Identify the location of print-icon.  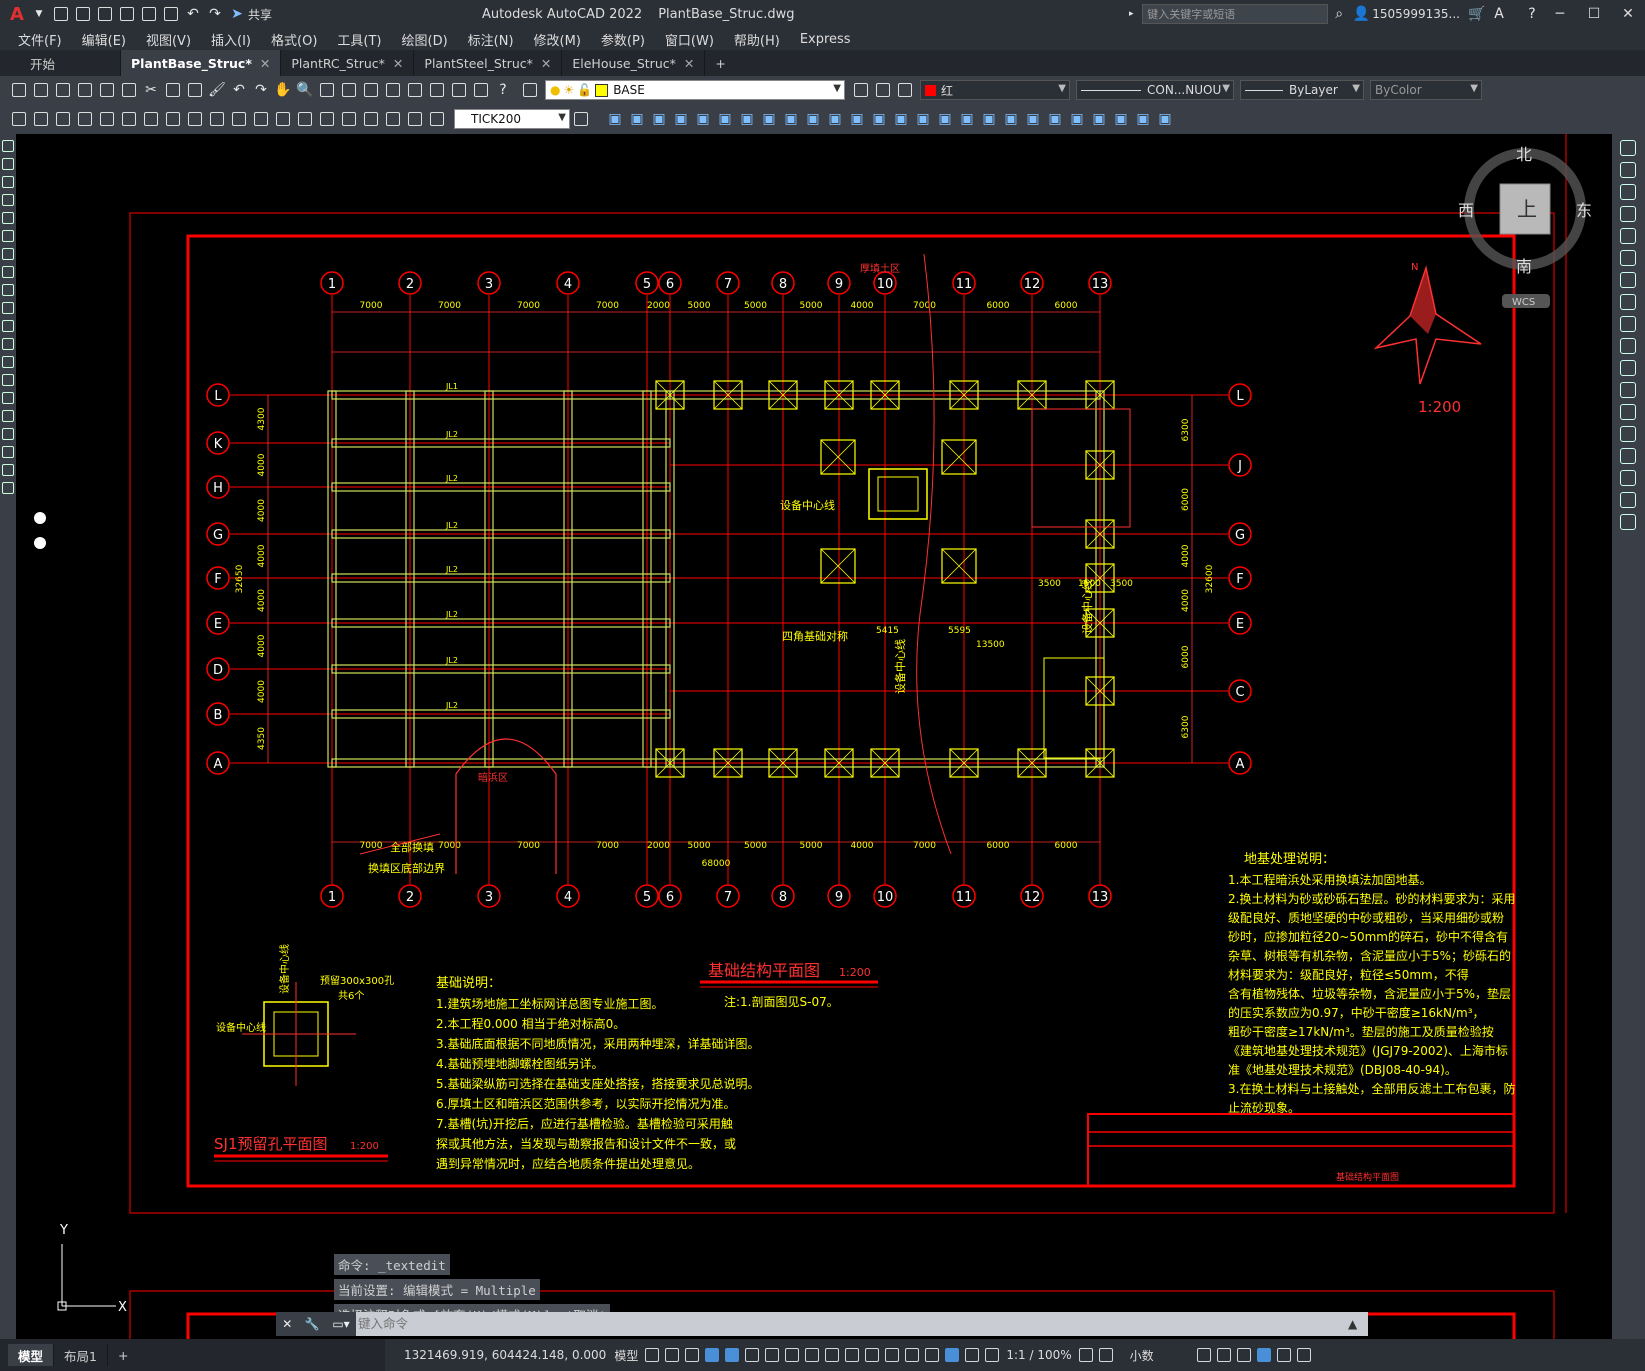
(171, 14).